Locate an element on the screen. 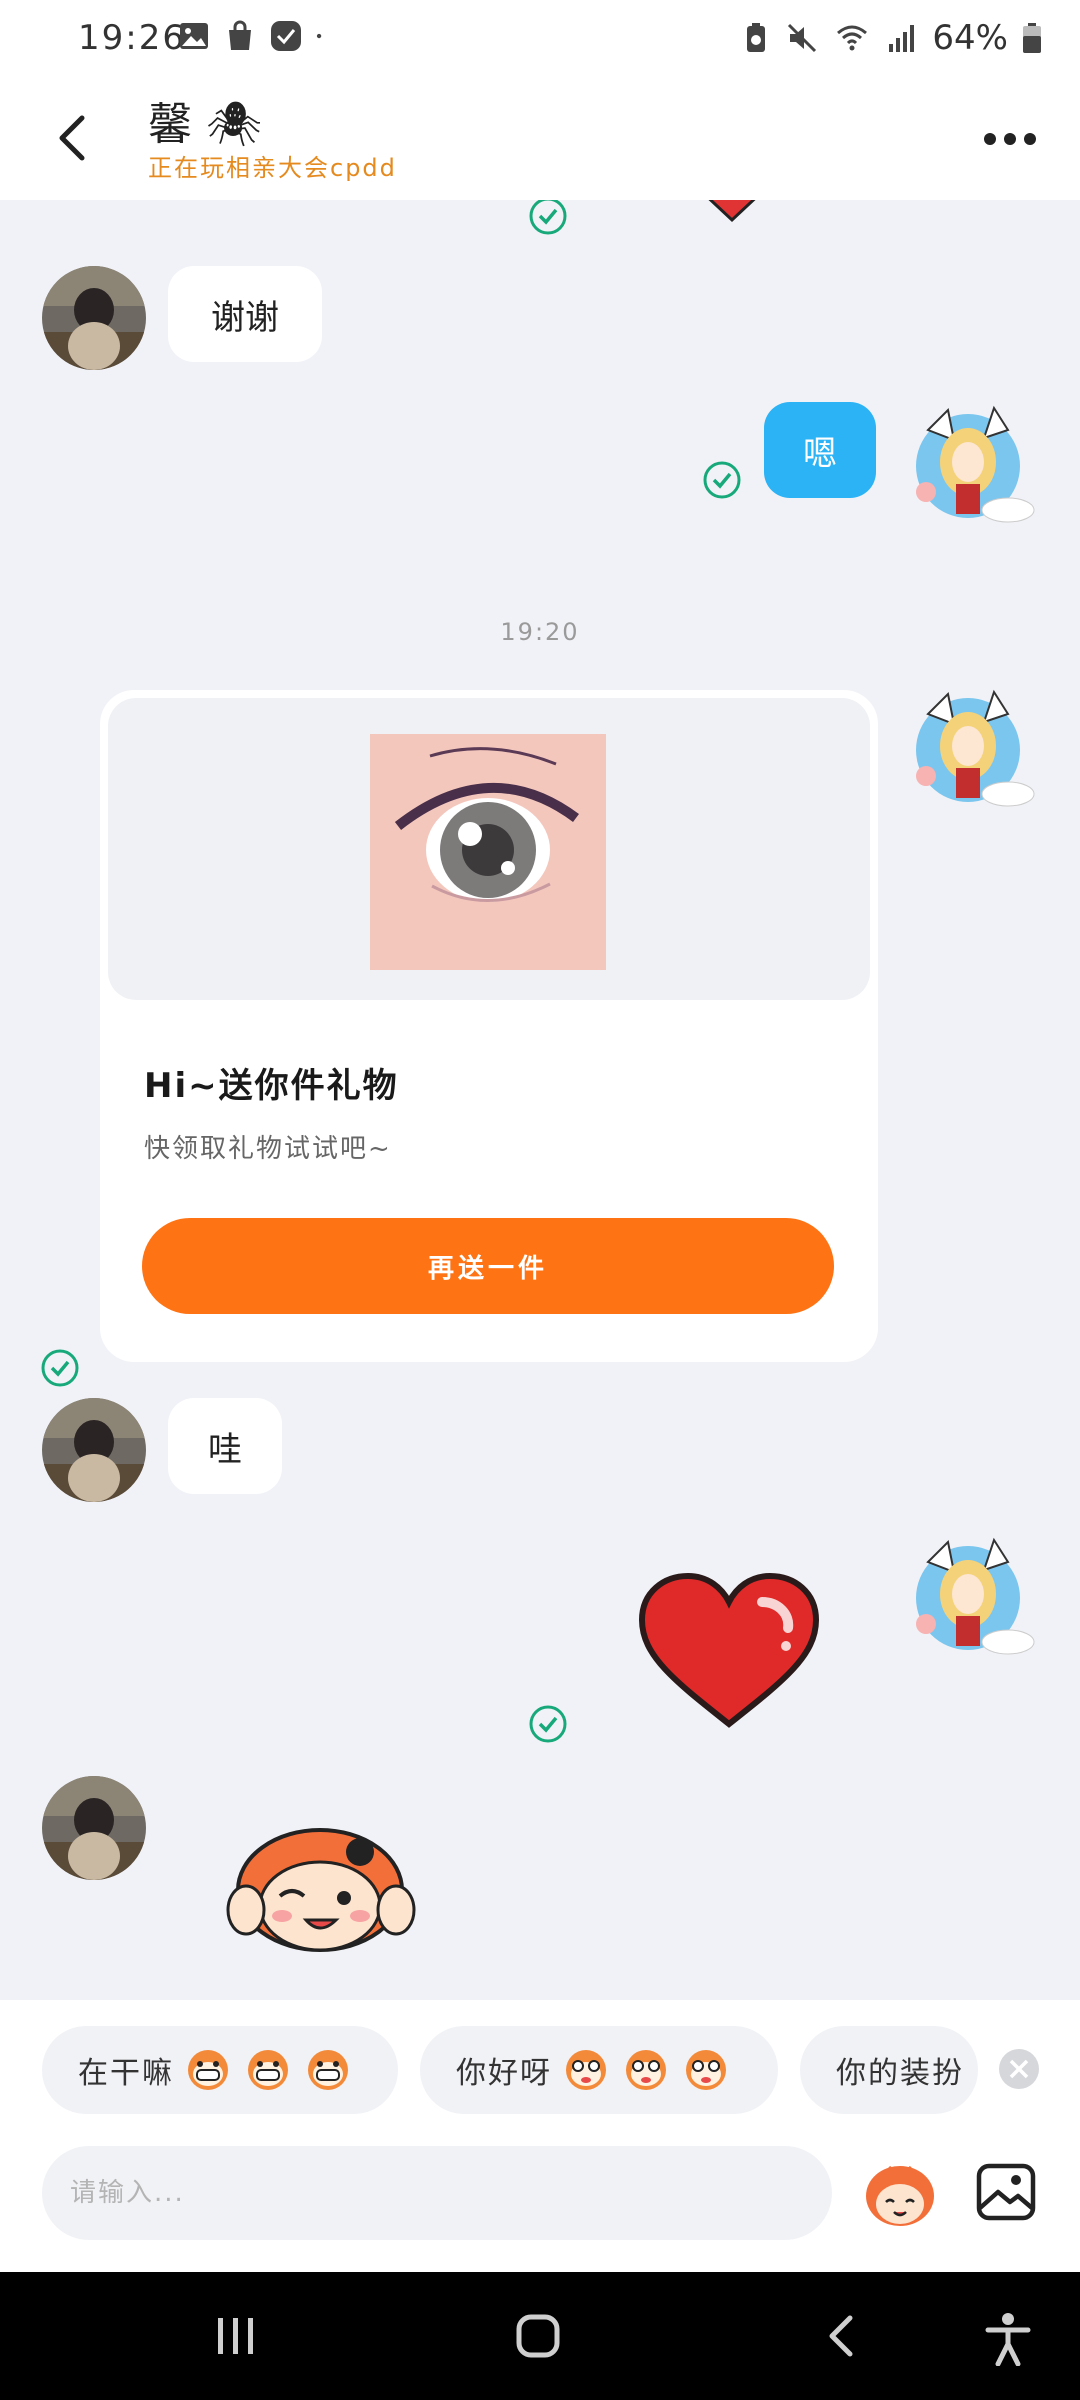  message-bubble-received: 哇 is located at coordinates (225, 1446).